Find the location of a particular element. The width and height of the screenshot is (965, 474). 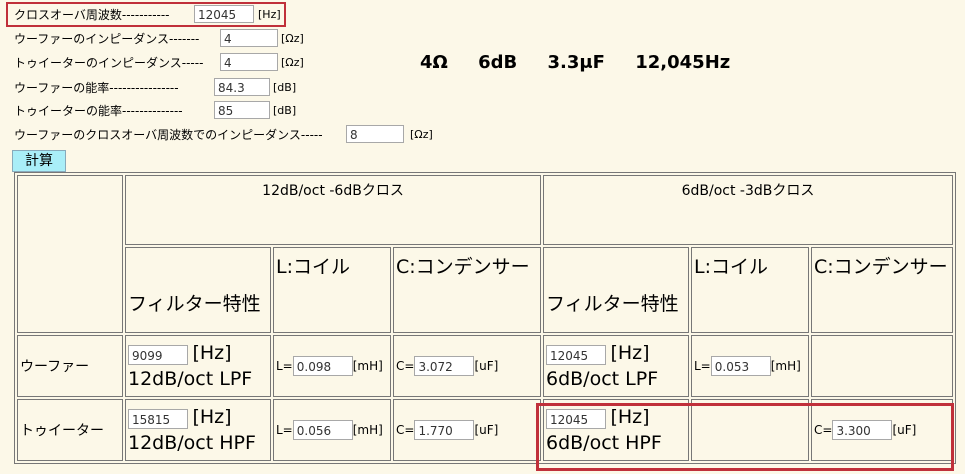

woofer-g1-c-prefix: C= is located at coordinates (405, 366).